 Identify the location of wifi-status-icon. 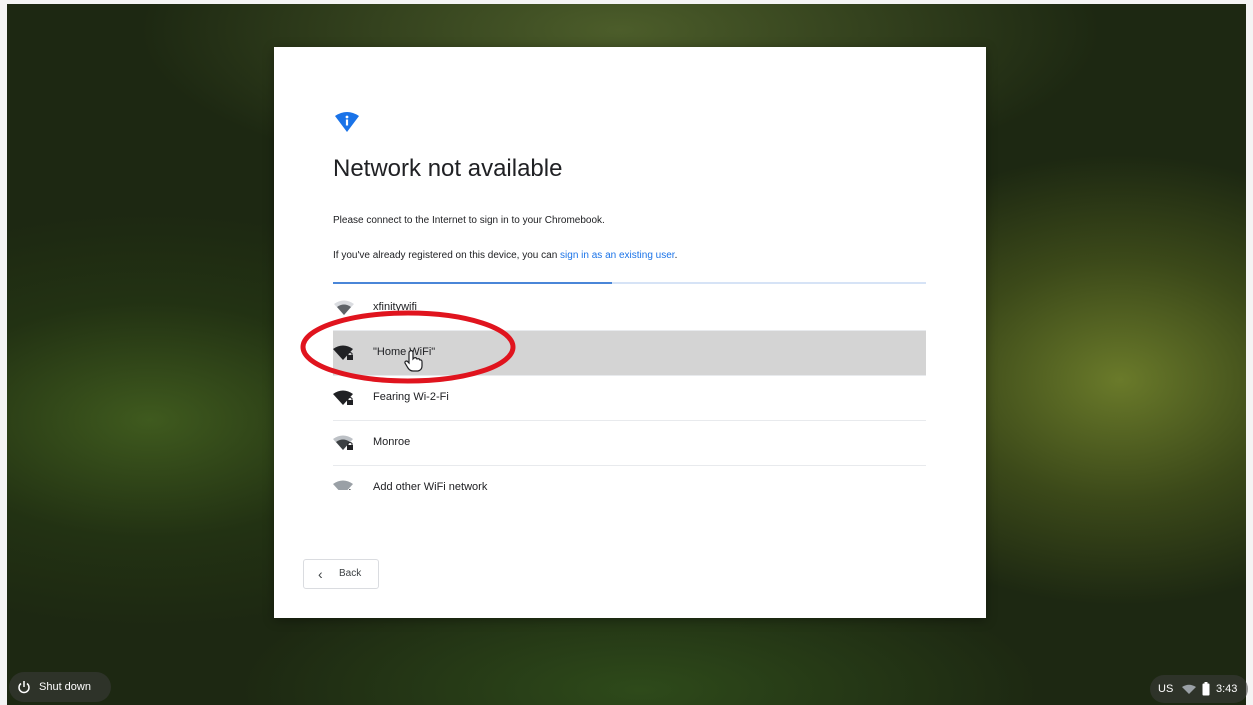
(1189, 689).